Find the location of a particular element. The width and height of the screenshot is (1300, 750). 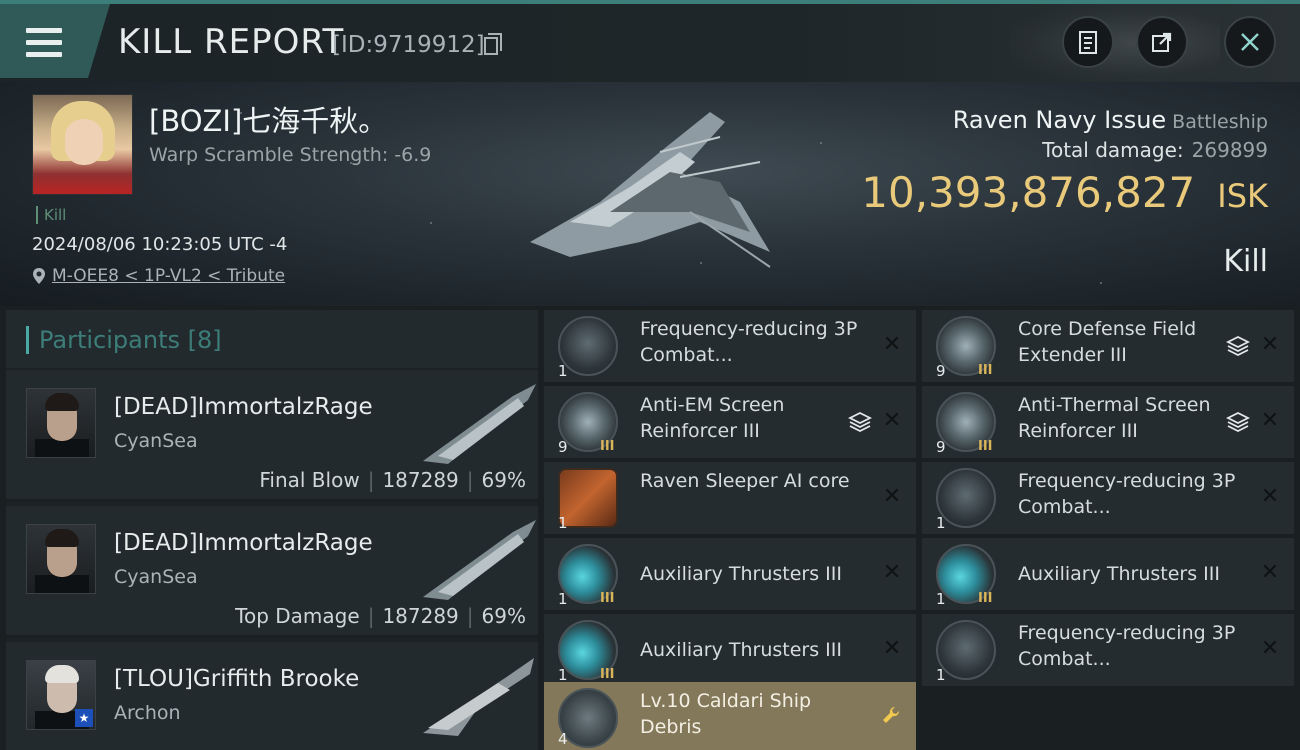

close-button is located at coordinates (1250, 42).